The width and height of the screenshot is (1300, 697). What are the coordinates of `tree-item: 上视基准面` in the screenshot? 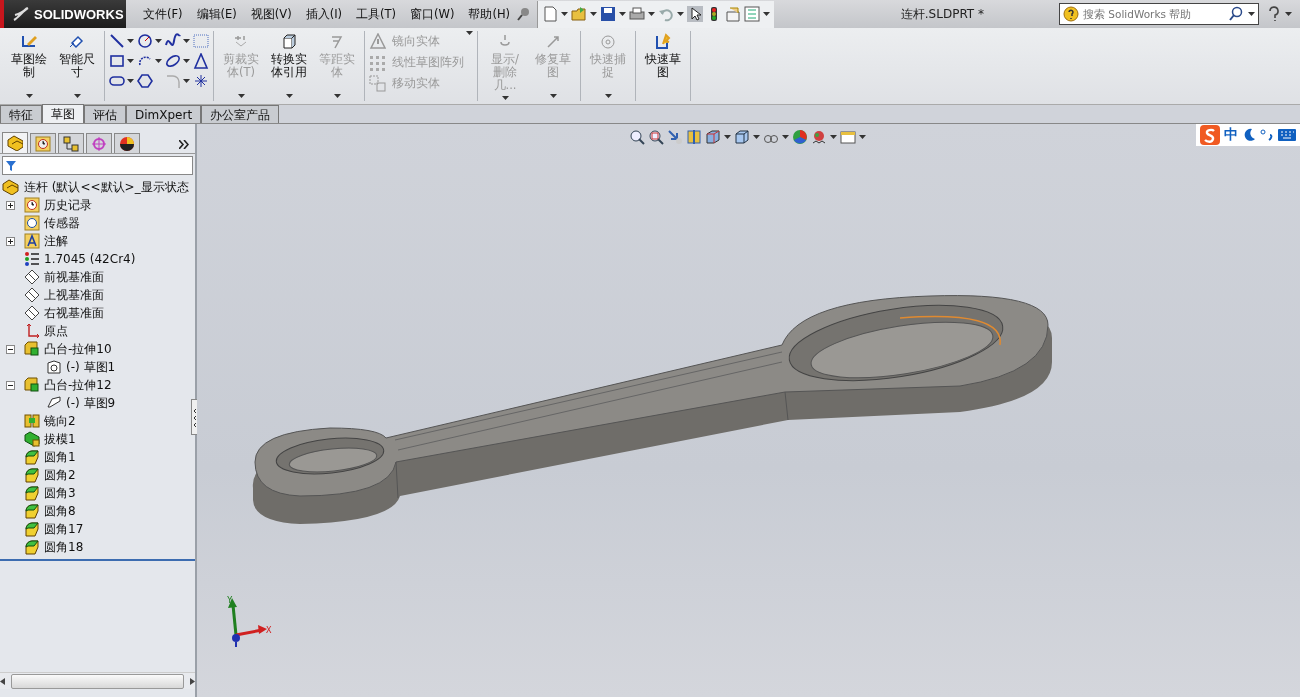 It's located at (72, 295).